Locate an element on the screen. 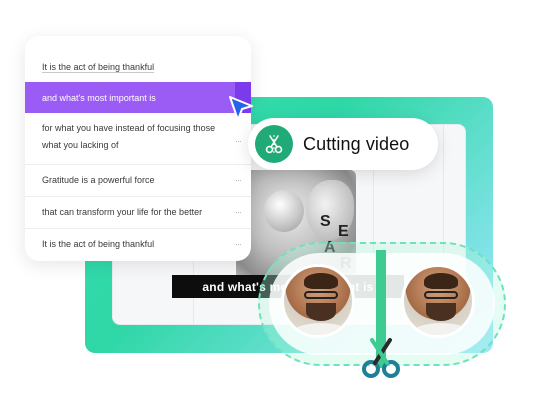 This screenshot has height=400, width=540. transcript-row: It is the act of being thankful ··· is located at coordinates (138, 243).